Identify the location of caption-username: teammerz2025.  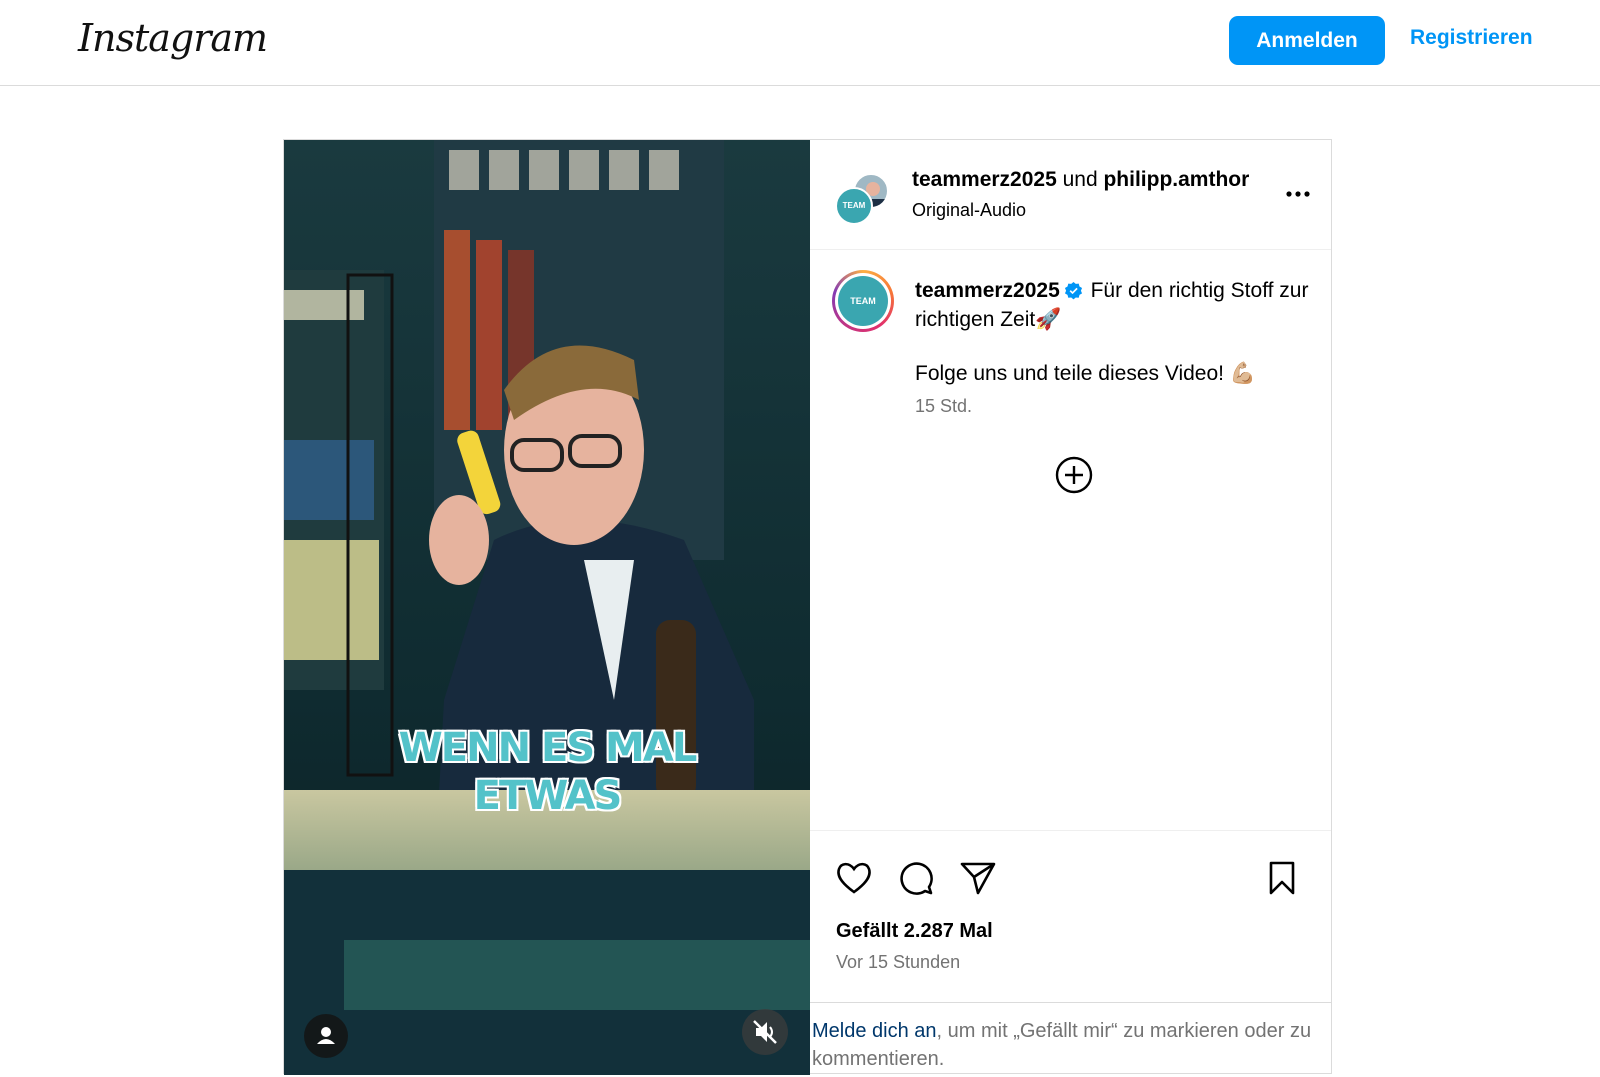
(987, 290).